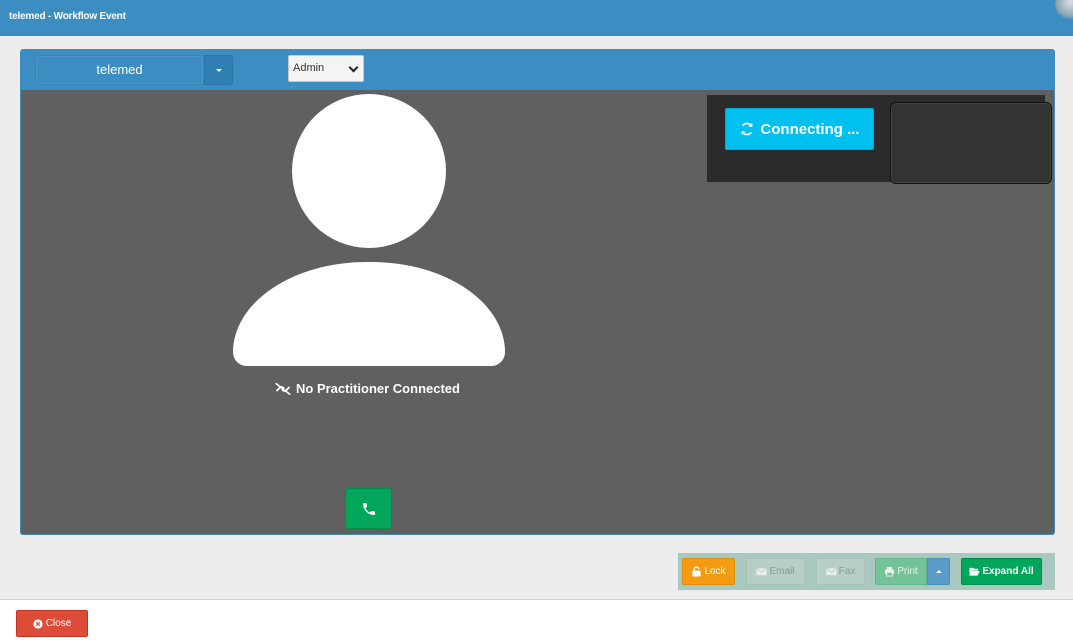 The height and width of the screenshot is (642, 1073). Describe the element at coordinates (309, 68) in the screenshot. I see `role-select-value: Admin` at that location.